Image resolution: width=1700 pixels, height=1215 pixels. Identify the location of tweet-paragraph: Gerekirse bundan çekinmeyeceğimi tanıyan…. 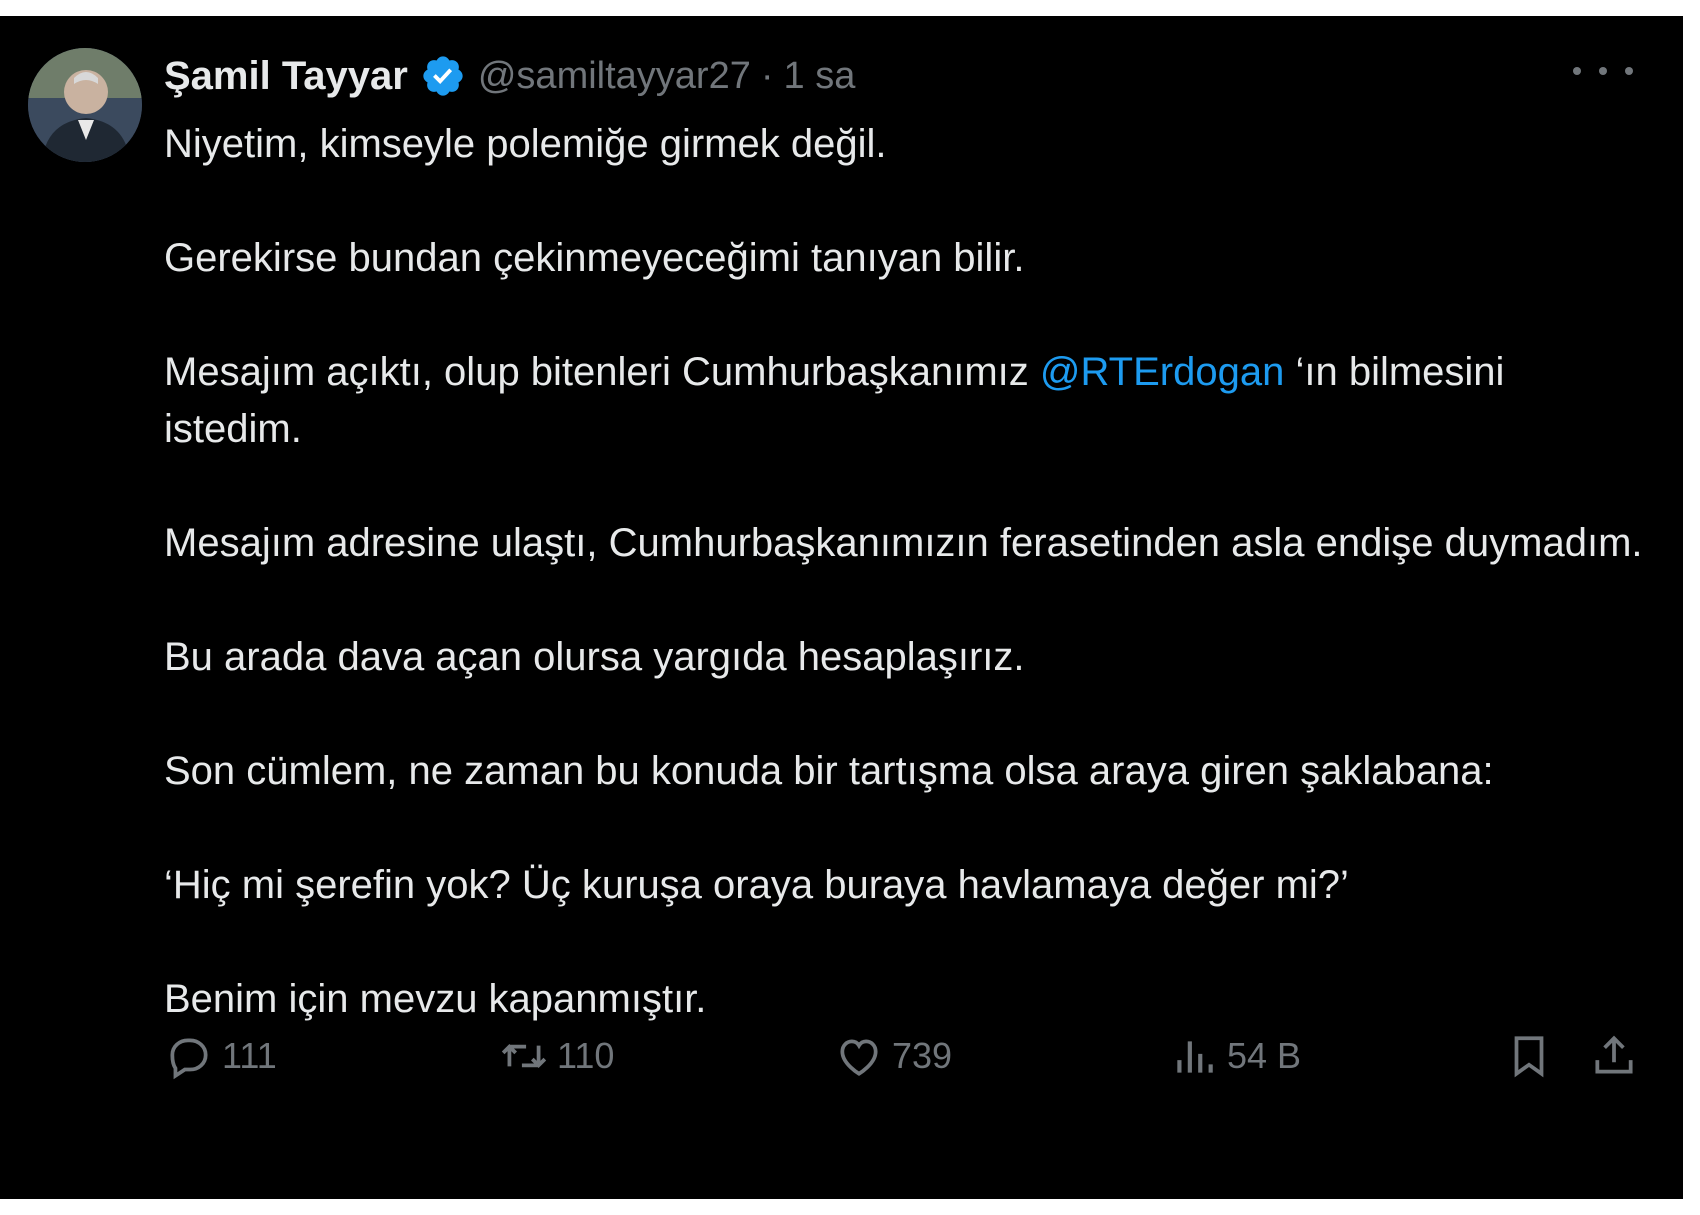
(594, 258).